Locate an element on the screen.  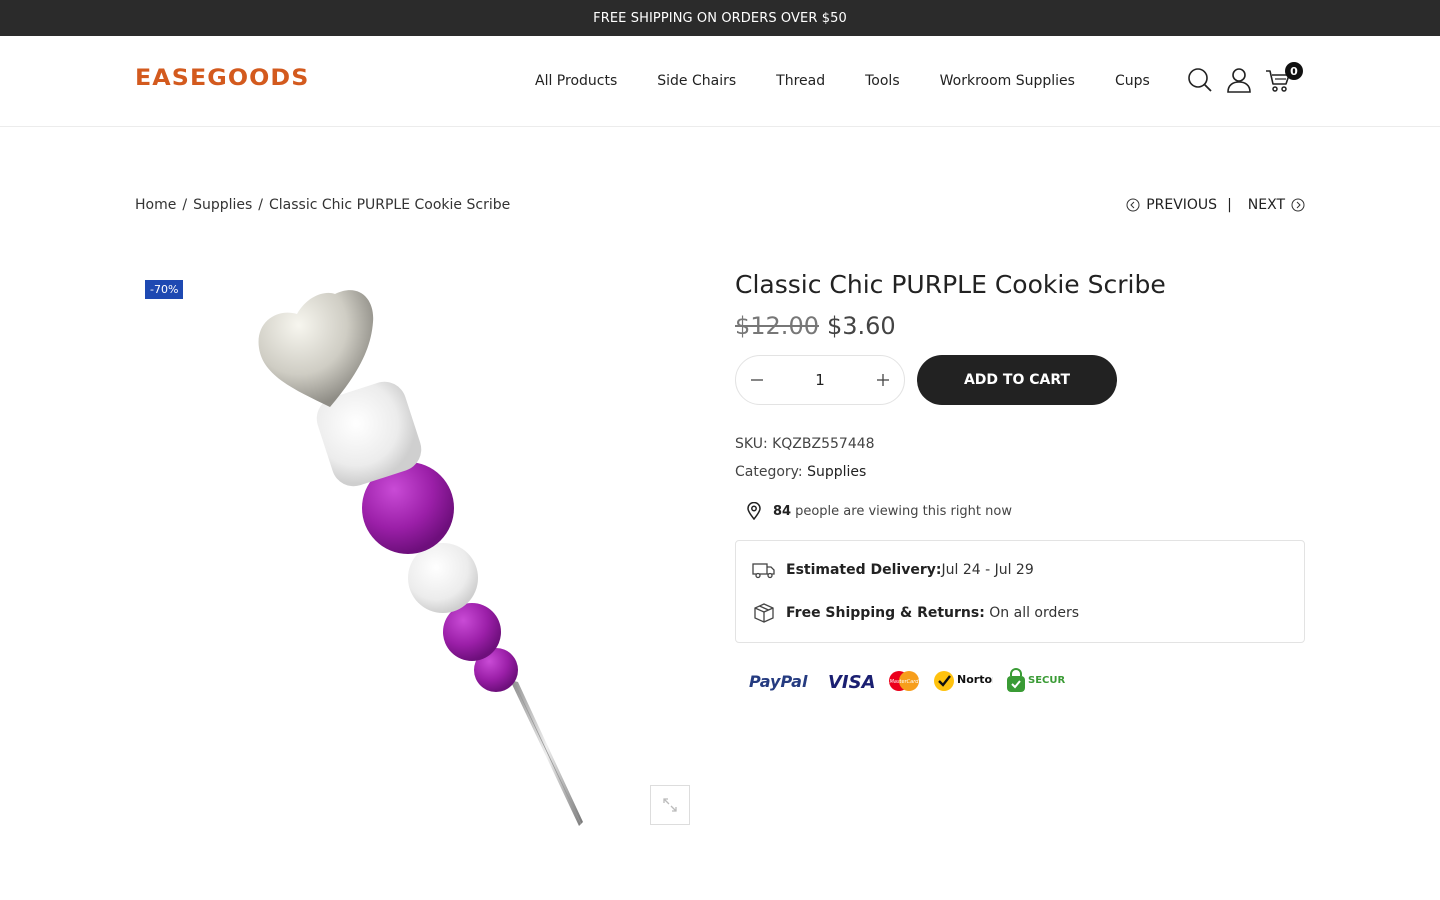
product-meta: SKU: KQZBZ557448 Category: Supplies is located at coordinates (1020, 458).